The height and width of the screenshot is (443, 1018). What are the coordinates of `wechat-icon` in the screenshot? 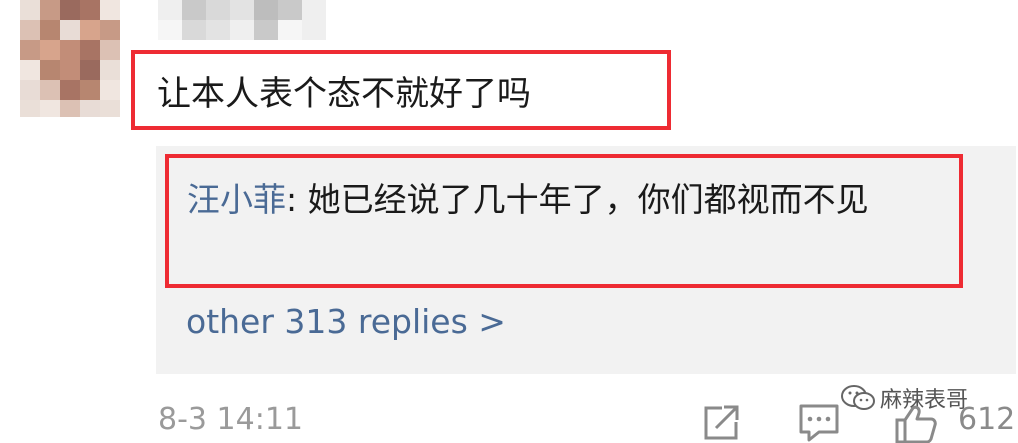 It's located at (858, 397).